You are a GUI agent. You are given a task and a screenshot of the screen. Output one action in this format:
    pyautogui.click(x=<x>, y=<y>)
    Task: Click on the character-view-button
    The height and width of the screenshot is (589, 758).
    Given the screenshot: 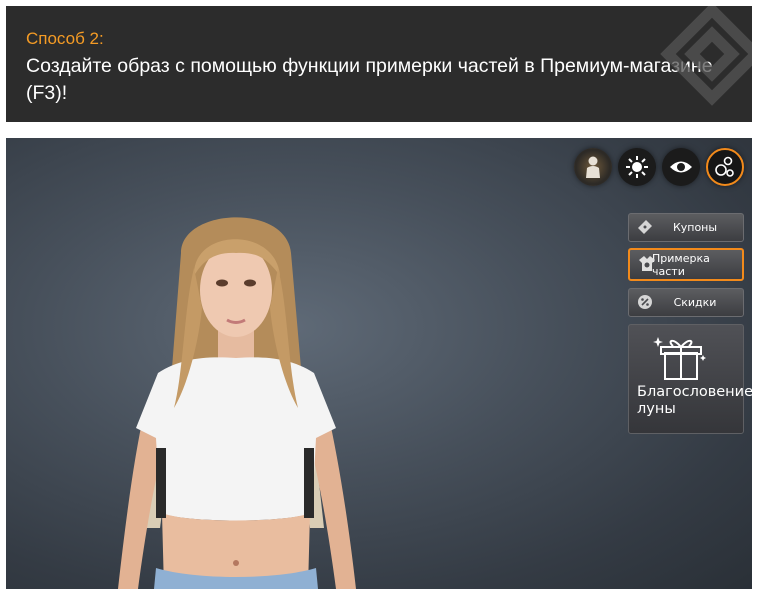 What is the action you would take?
    pyautogui.click(x=593, y=167)
    